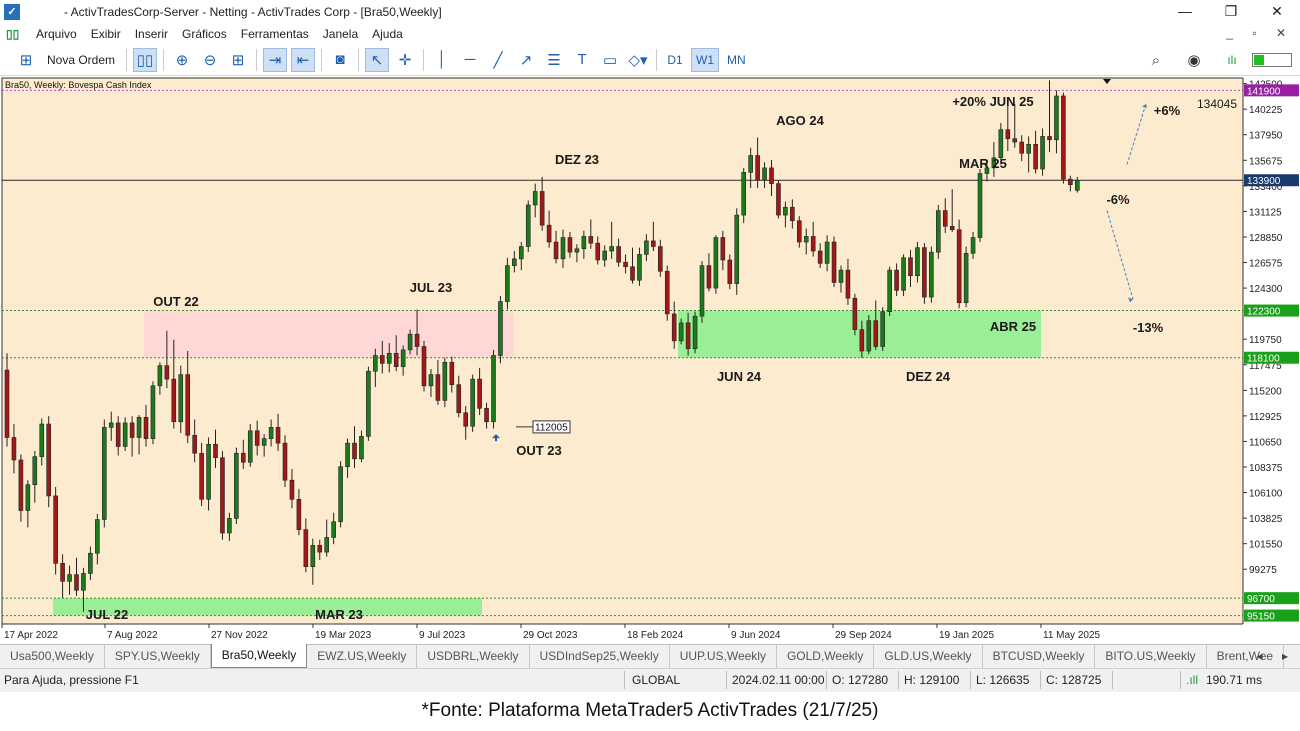 This screenshot has height=731, width=1300. I want to click on menu-ajuda: Ajuda, so click(387, 34).